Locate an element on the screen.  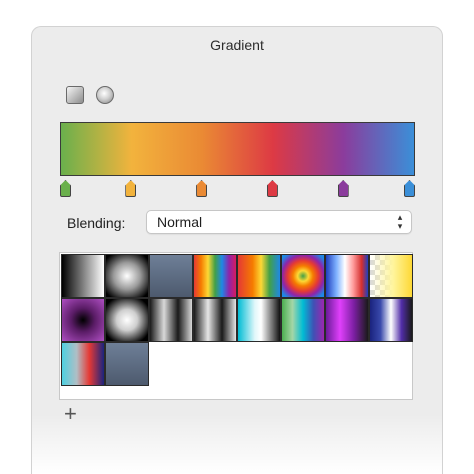
preset-swatch-spectrum-linear is located at coordinates (259, 276).